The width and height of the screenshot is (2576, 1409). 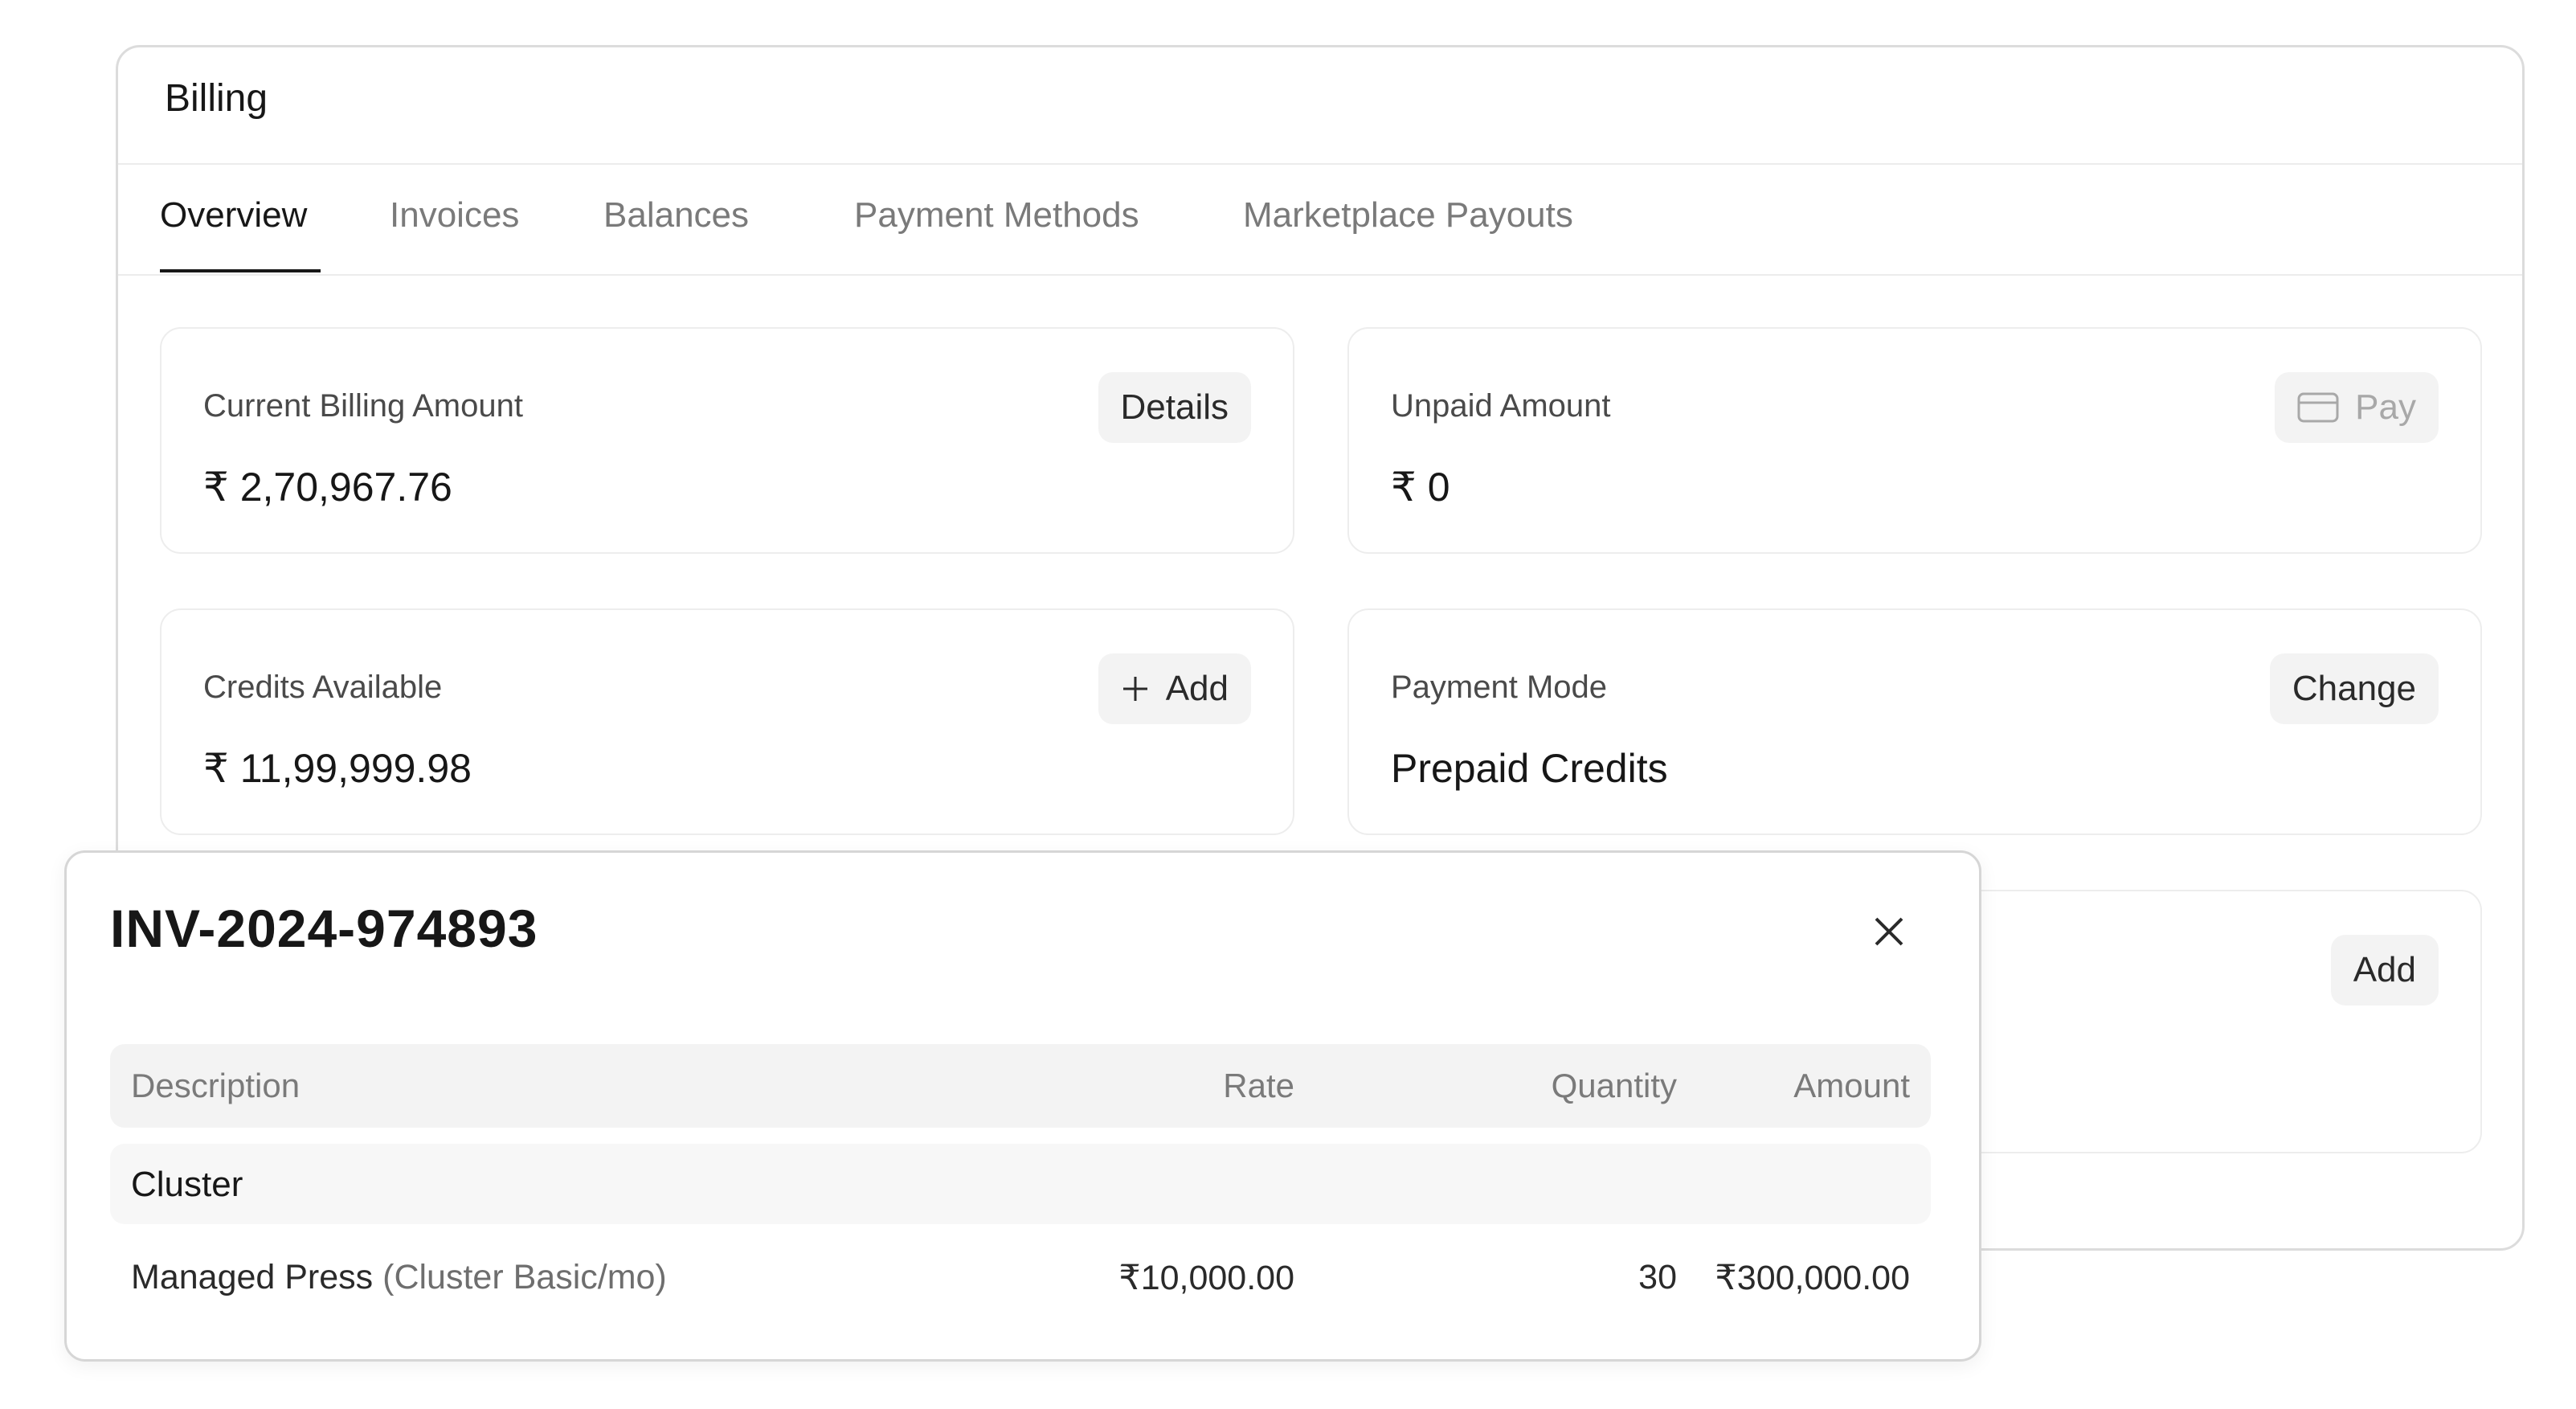 What do you see at coordinates (1320, 106) in the screenshot?
I see `billing-header: Billing` at bounding box center [1320, 106].